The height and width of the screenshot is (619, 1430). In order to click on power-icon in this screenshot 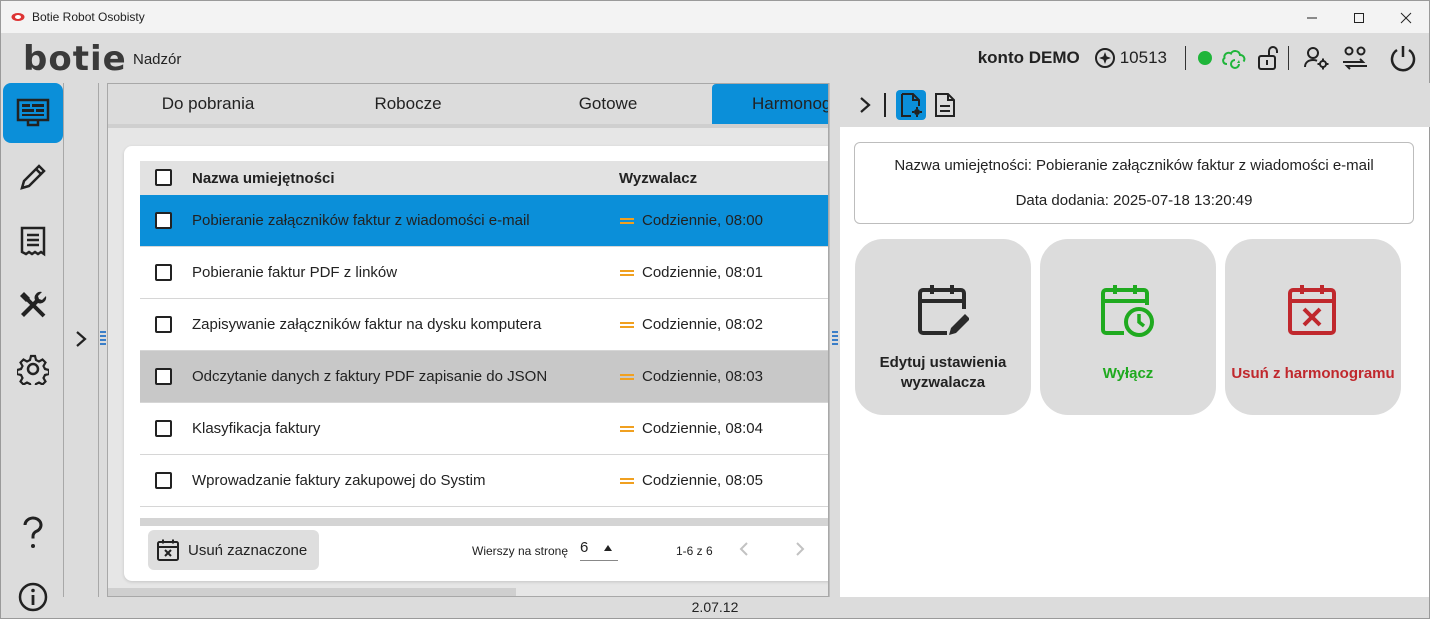, I will do `click(1403, 58)`.